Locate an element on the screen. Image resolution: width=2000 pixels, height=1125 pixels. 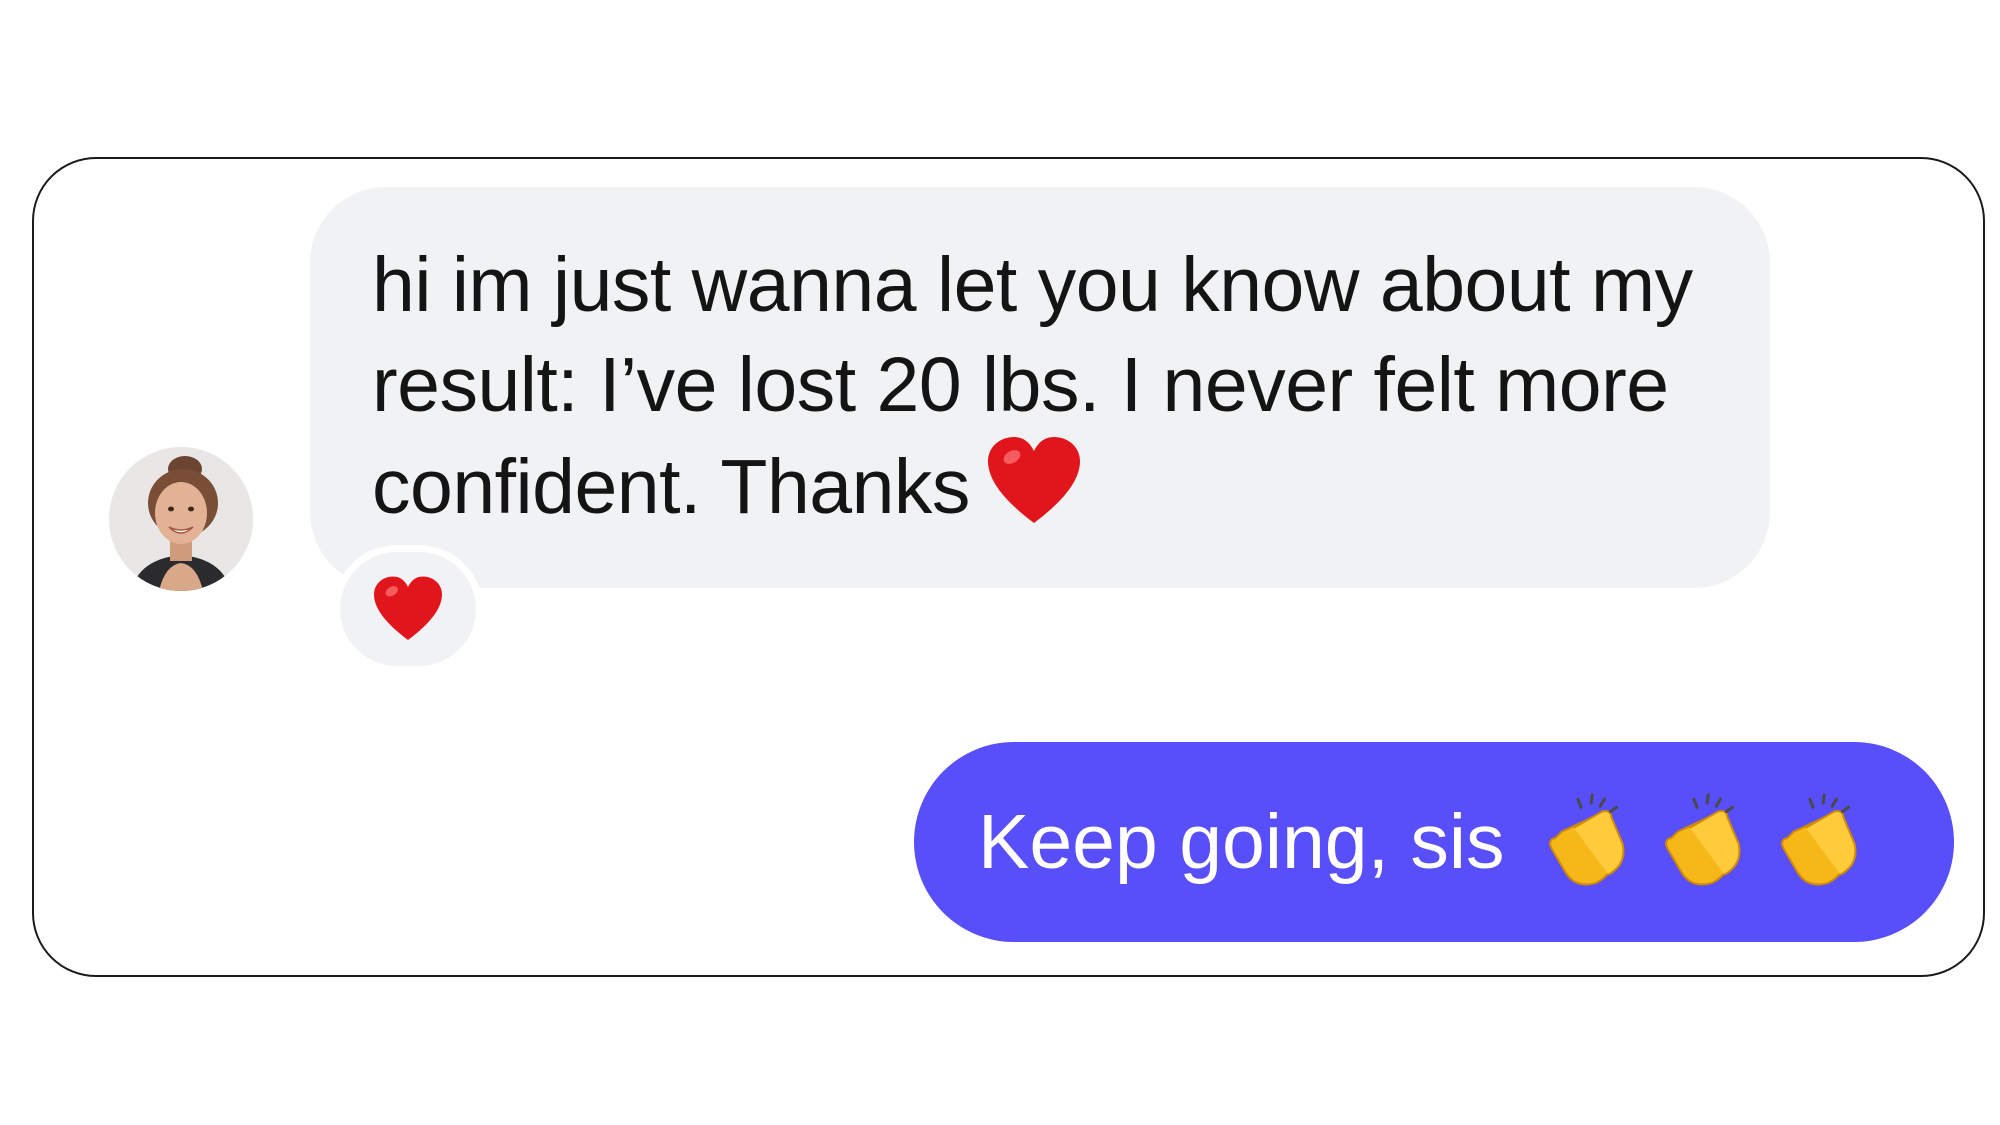
outgoing-message-bubble: Keep going, sis is located at coordinates (1434, 842).